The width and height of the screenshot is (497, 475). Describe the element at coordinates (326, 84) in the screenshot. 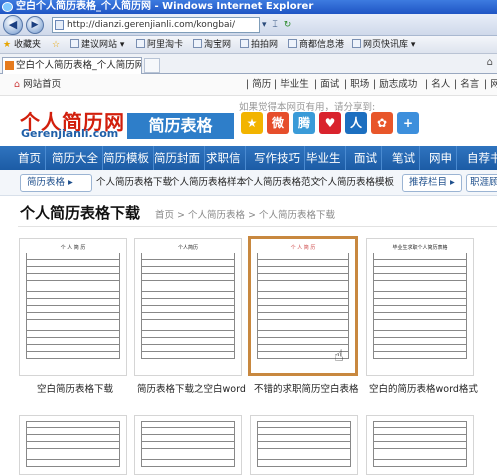

I see `top-link: | 面试` at that location.